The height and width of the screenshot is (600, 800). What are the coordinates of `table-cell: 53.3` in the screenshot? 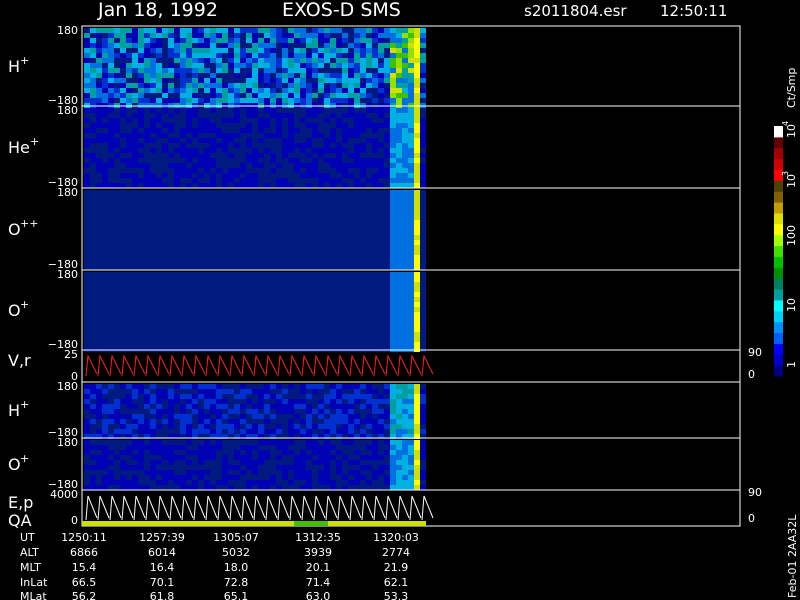 It's located at (396, 595).